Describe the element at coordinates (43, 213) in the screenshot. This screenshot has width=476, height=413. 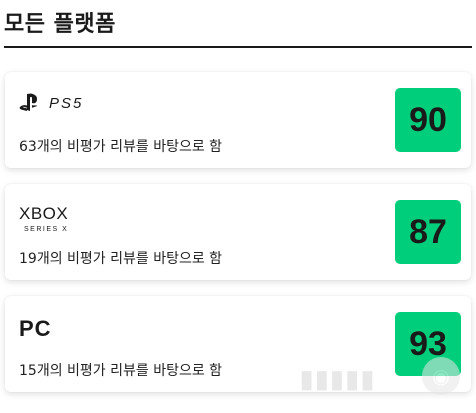
I see `svg-text: XBOX` at that location.